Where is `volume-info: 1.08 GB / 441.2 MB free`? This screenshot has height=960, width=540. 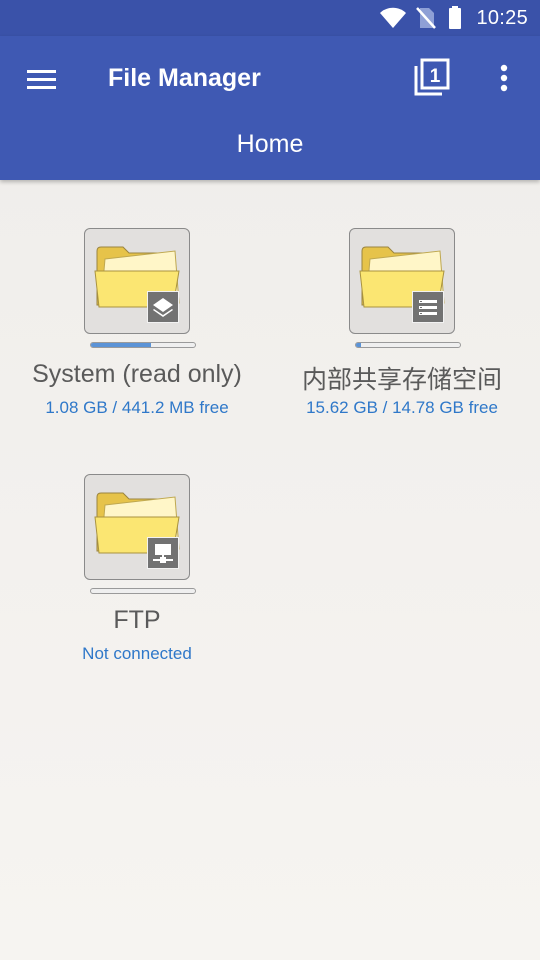
volume-info: 1.08 GB / 441.2 MB free is located at coordinates (137, 407).